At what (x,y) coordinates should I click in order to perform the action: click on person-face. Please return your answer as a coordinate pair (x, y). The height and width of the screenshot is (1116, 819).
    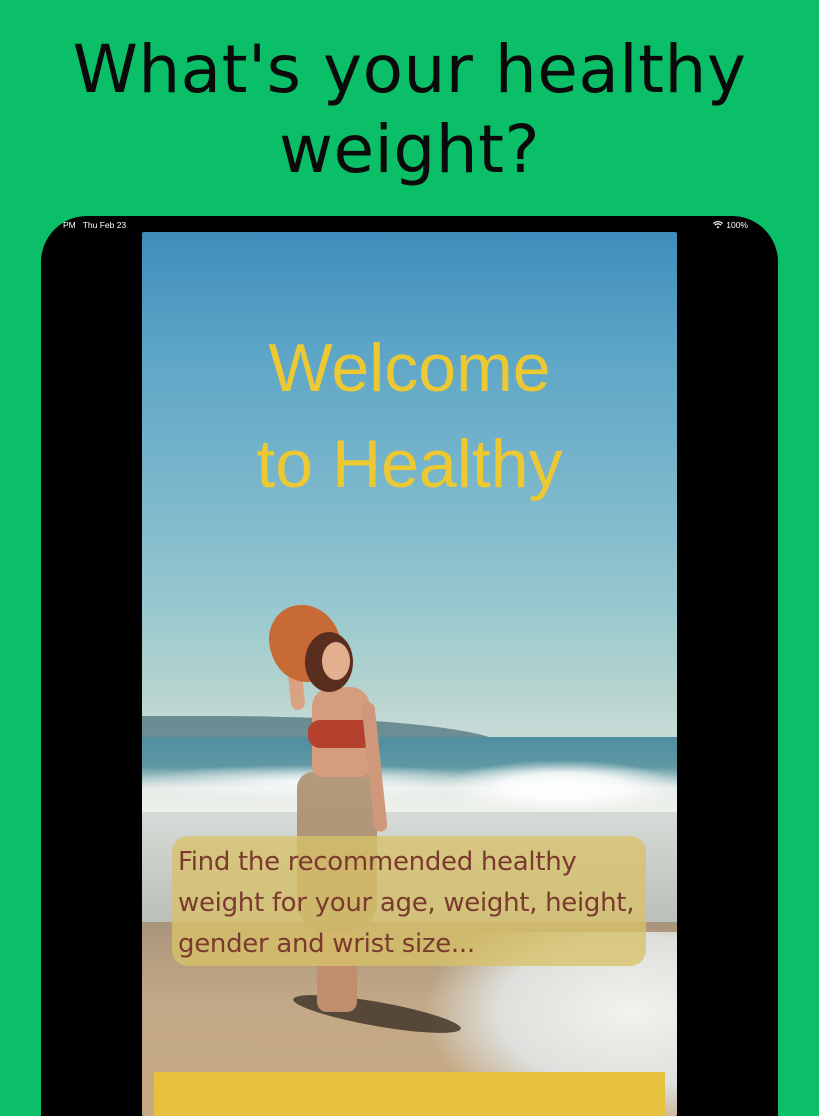
    Looking at the image, I should click on (336, 661).